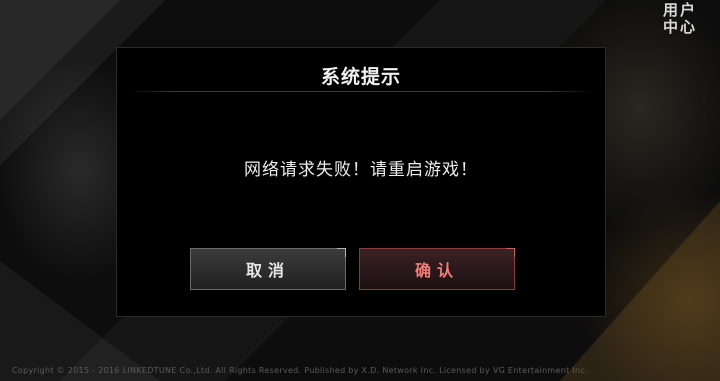 The image size is (720, 381). Describe the element at coordinates (679, 10) in the screenshot. I see `user-center-label-line1: 用户` at that location.